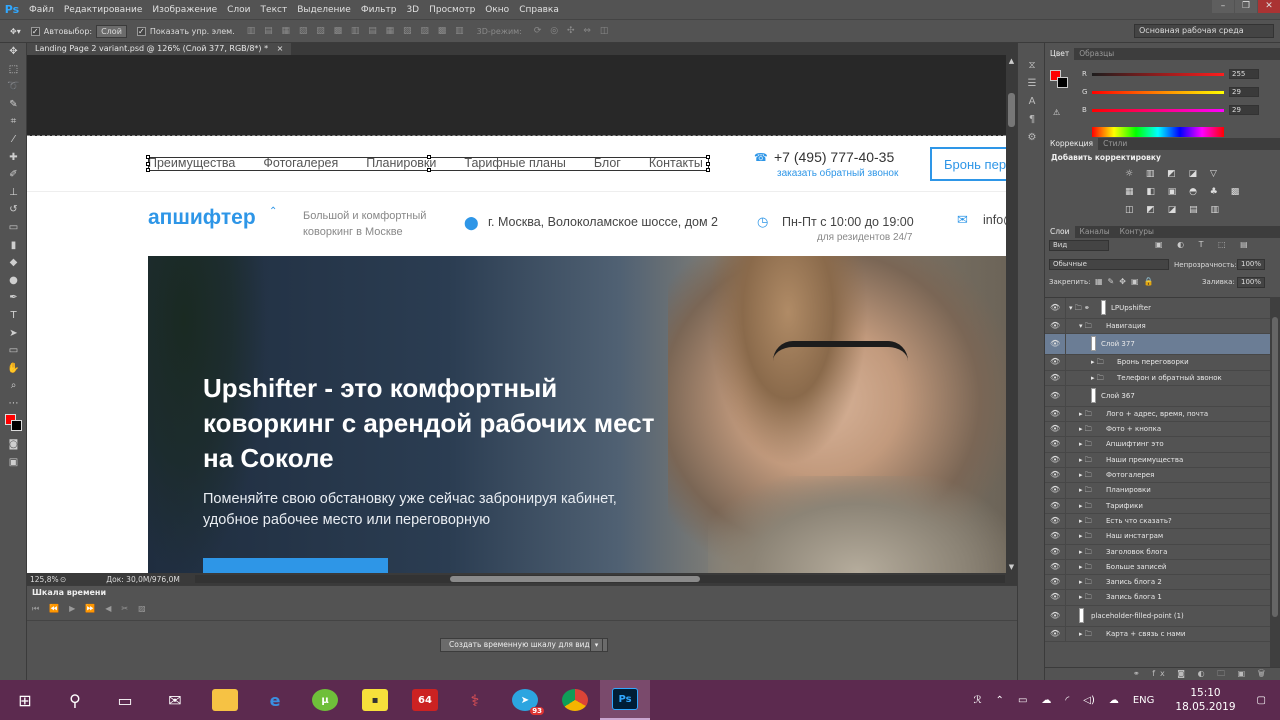  What do you see at coordinates (13, 246) in the screenshot?
I see `gradient-tool-icon: ▮` at bounding box center [13, 246].